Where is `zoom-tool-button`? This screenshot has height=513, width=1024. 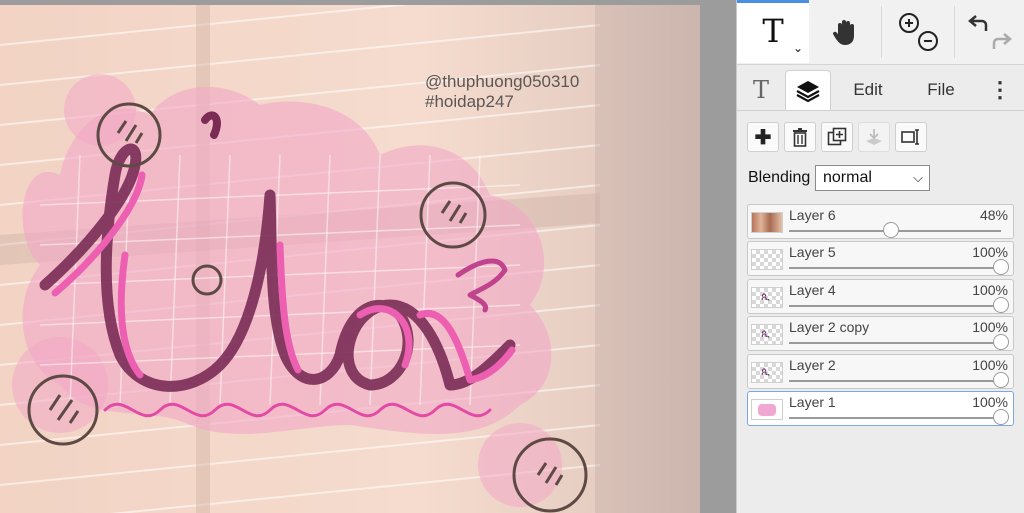
zoom-tool-button is located at coordinates (918, 31).